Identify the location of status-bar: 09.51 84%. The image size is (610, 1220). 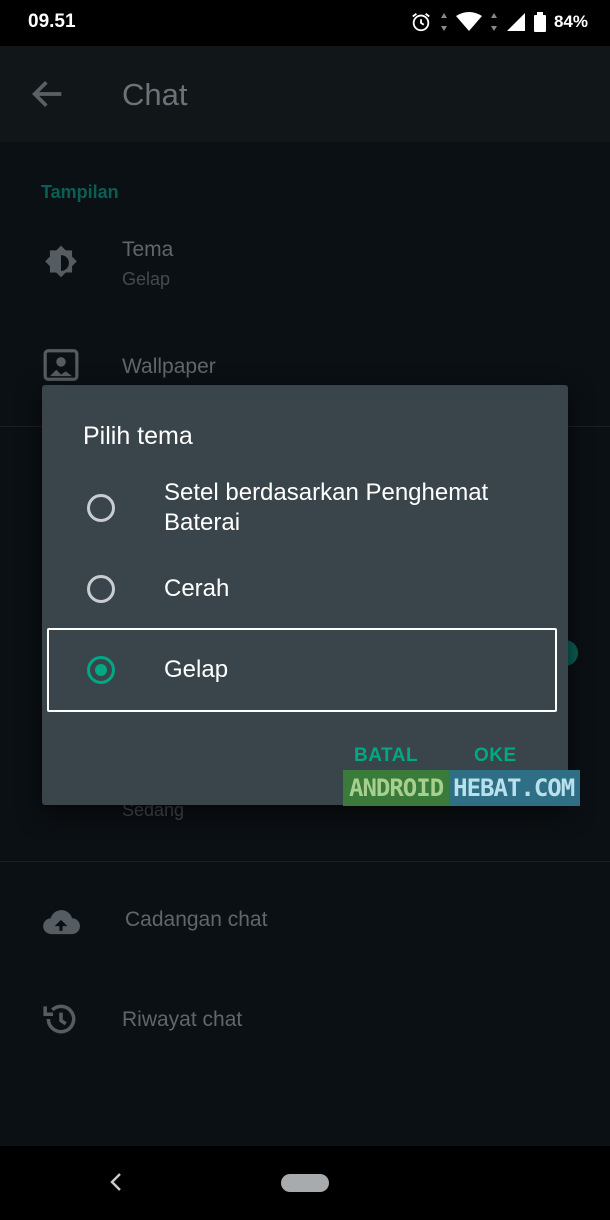
(305, 23).